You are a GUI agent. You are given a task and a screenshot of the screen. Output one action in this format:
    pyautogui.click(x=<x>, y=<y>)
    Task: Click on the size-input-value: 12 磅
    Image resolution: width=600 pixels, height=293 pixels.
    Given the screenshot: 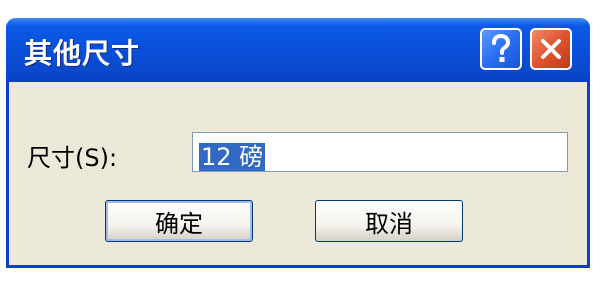 What is the action you would take?
    pyautogui.click(x=232, y=157)
    